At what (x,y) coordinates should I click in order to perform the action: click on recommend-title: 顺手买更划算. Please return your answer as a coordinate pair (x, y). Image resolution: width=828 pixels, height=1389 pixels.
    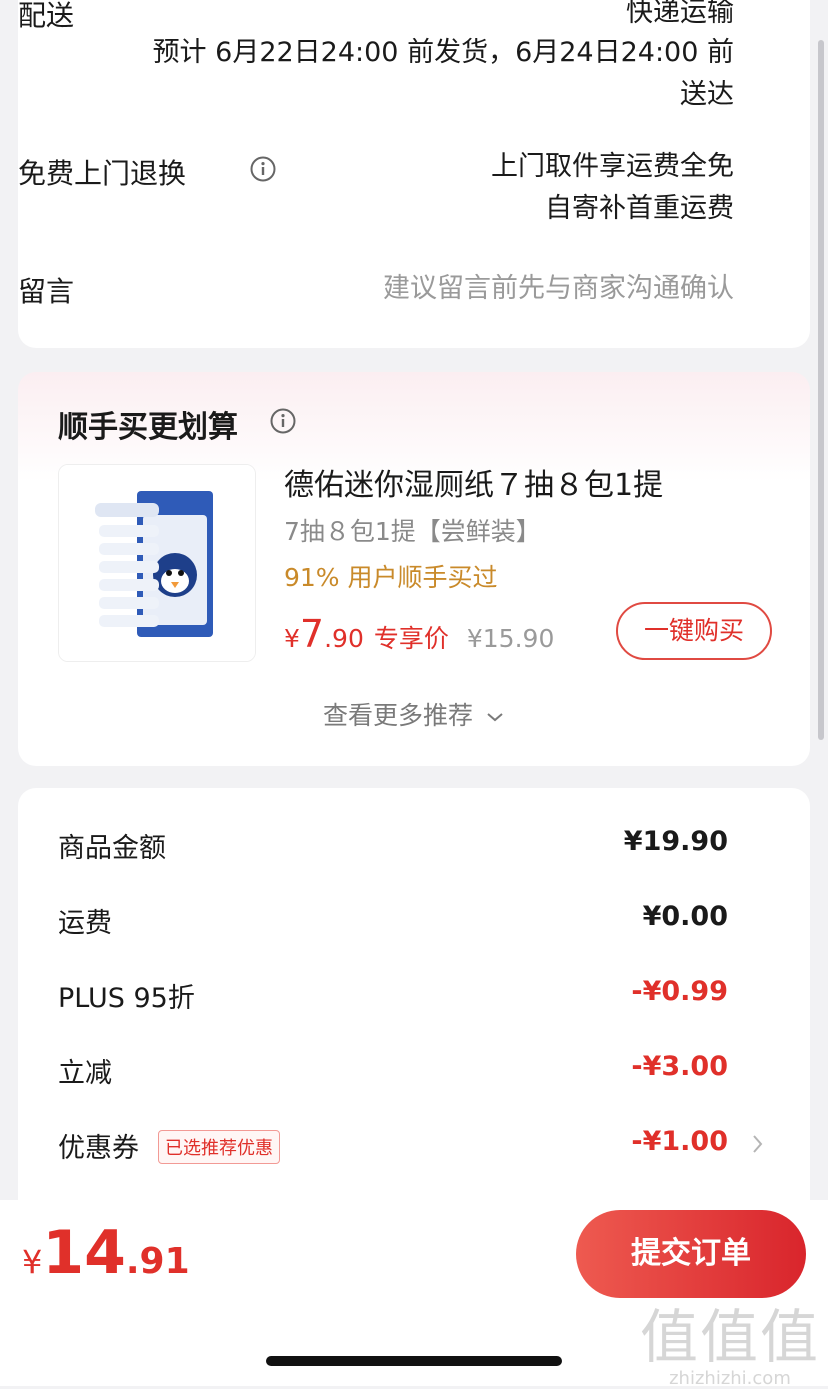
    Looking at the image, I should click on (148, 427).